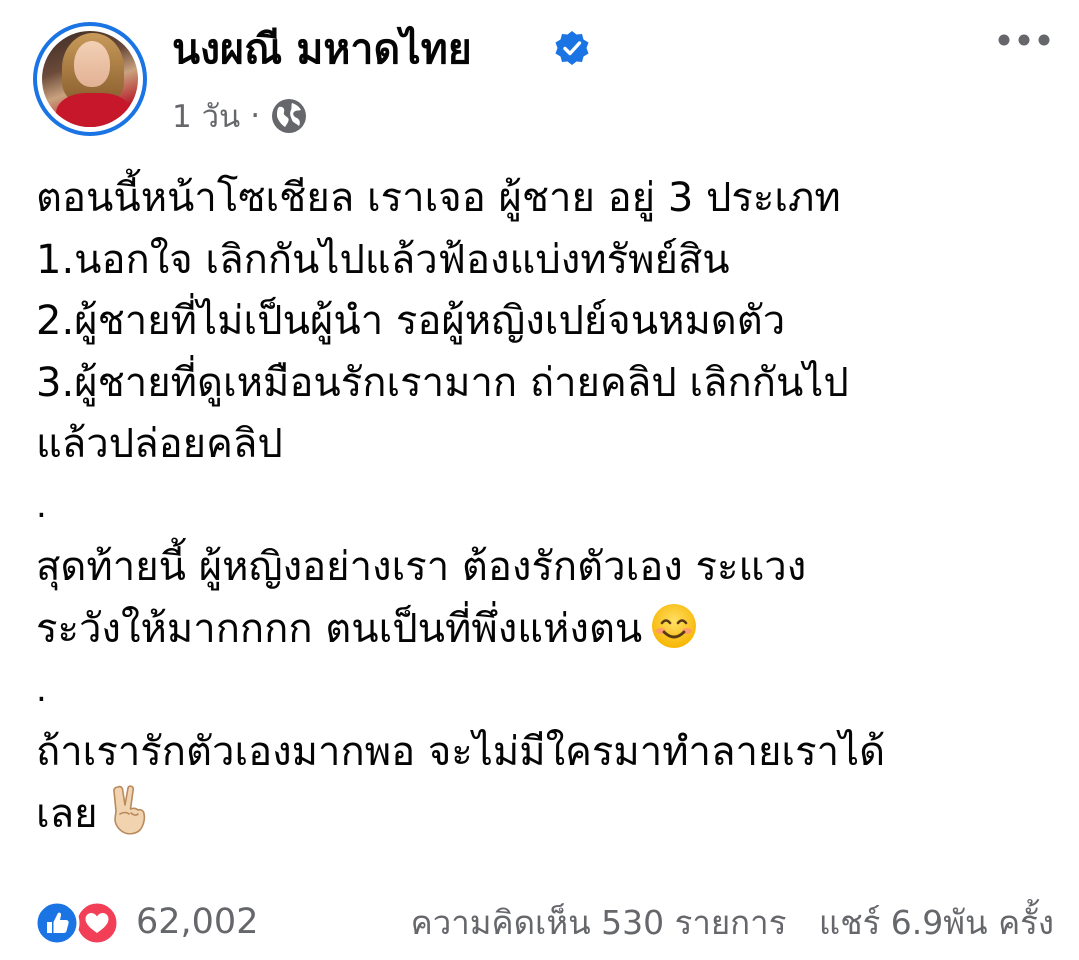  What do you see at coordinates (339, 628) in the screenshot?
I see `post-line: ระวังให้มากกกก ตนเป็นที่พึ่งแห่งตน` at bounding box center [339, 628].